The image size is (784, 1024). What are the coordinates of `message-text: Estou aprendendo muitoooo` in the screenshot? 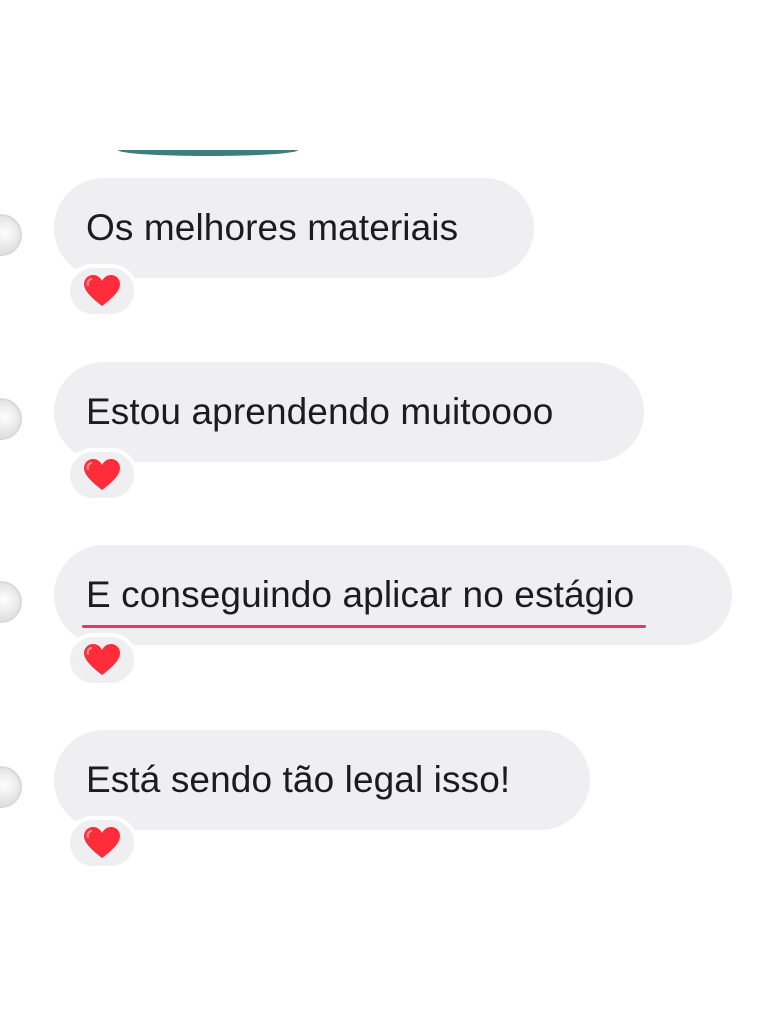 It's located at (320, 411).